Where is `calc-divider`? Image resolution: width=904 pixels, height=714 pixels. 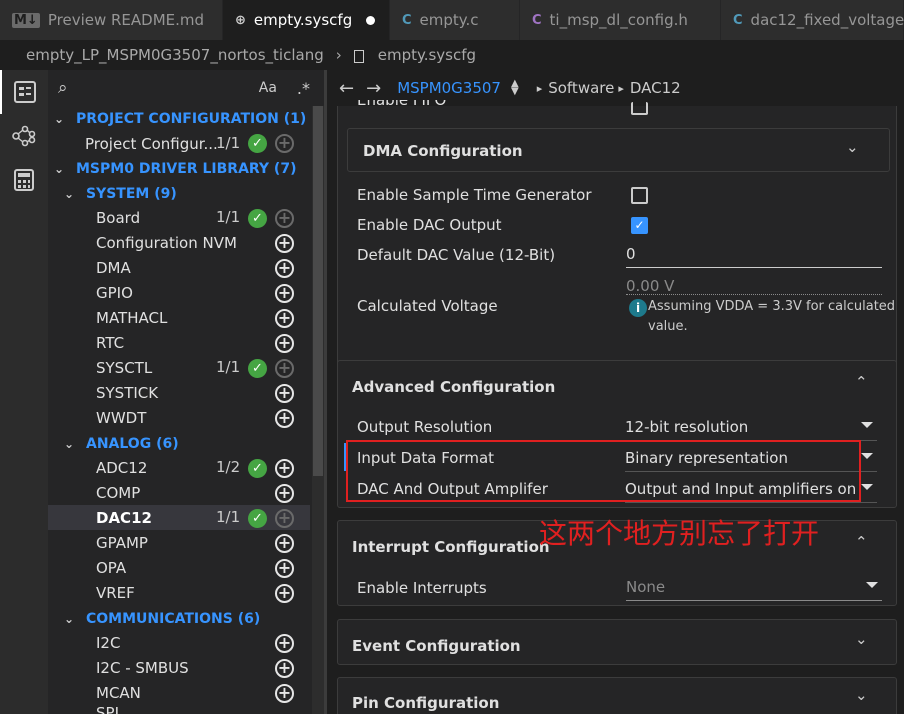 calc-divider is located at coordinates (754, 294).